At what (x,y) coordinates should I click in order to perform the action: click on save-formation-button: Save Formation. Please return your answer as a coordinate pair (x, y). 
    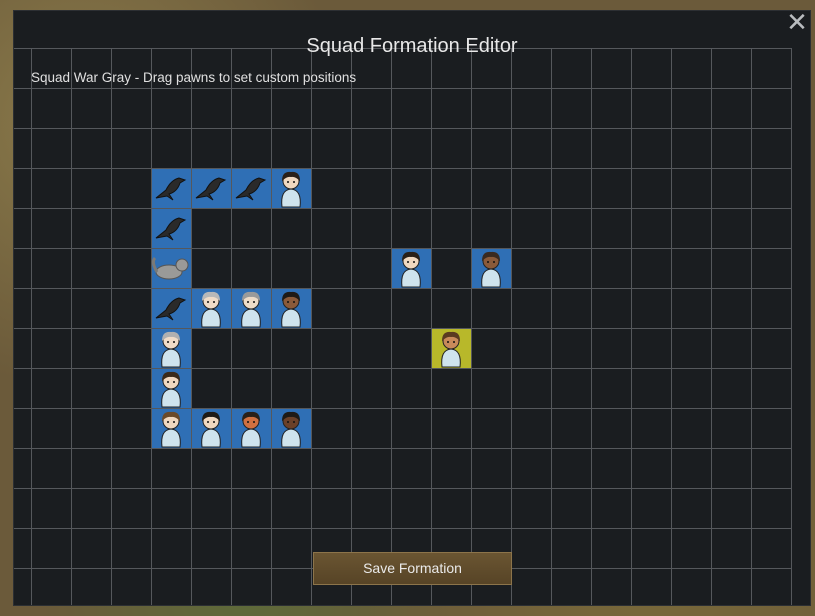
    Looking at the image, I should click on (412, 568).